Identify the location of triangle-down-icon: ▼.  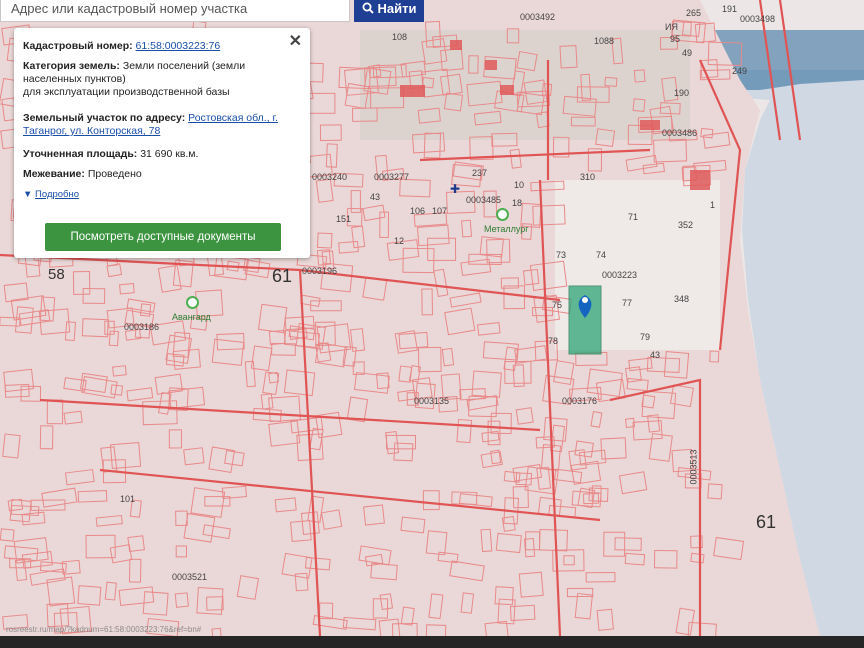
(28, 194).